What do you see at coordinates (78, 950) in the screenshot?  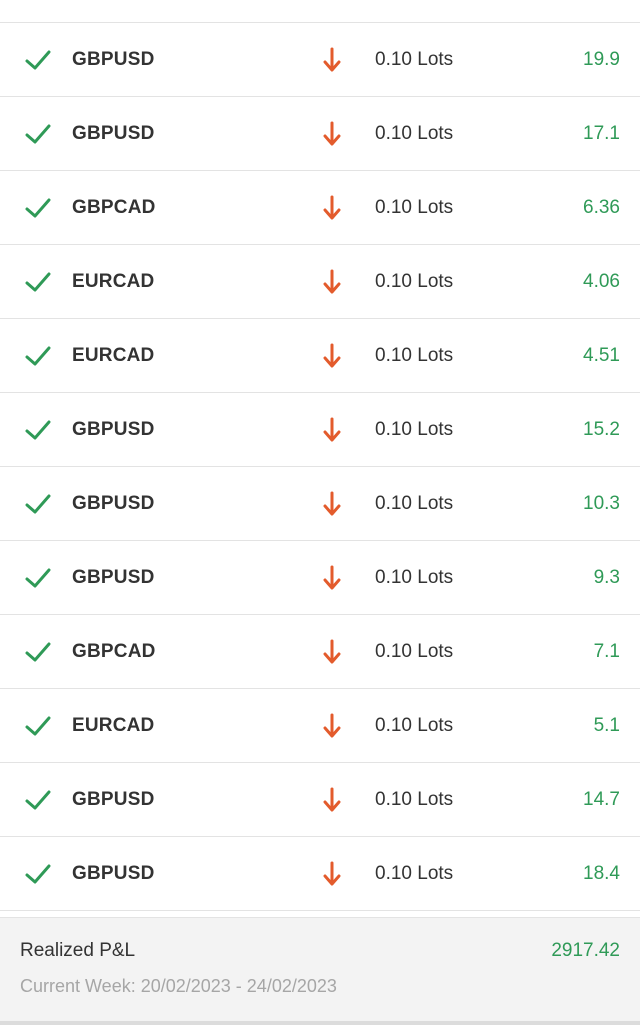 I see `realized-pnl-label: Realized P&L` at bounding box center [78, 950].